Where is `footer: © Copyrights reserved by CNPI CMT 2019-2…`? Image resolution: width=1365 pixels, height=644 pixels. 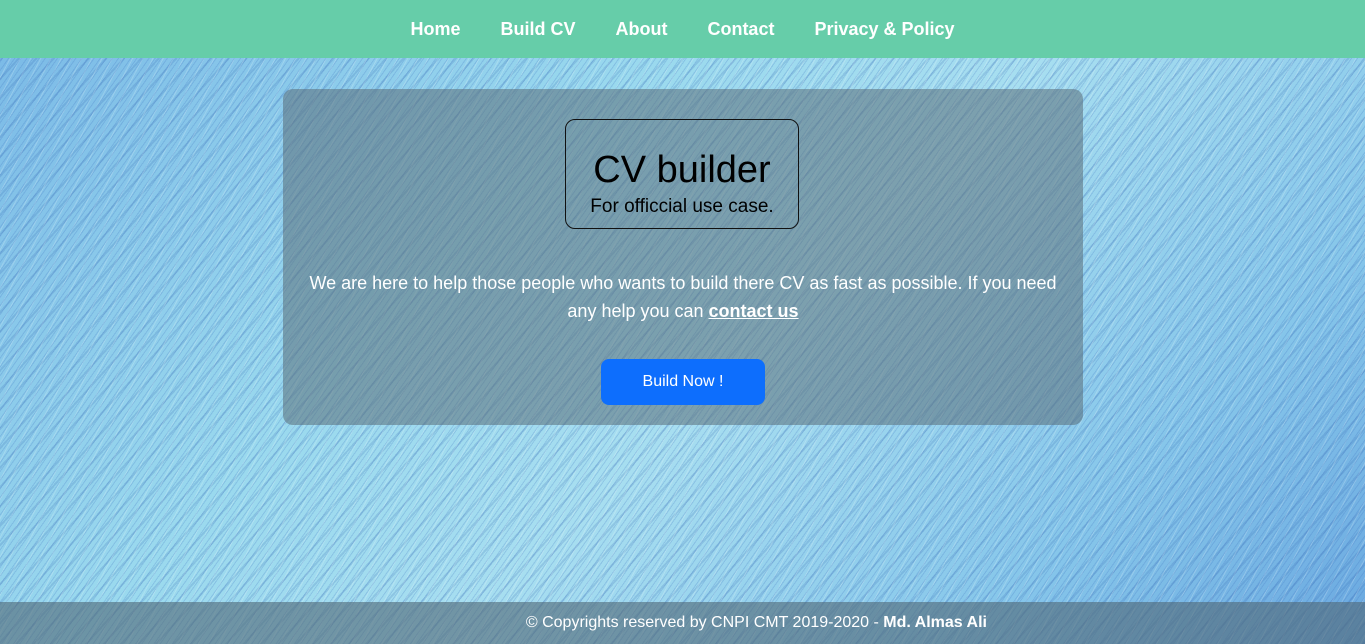
footer: © Copyrights reserved by CNPI CMT 2019-2… is located at coordinates (682, 623).